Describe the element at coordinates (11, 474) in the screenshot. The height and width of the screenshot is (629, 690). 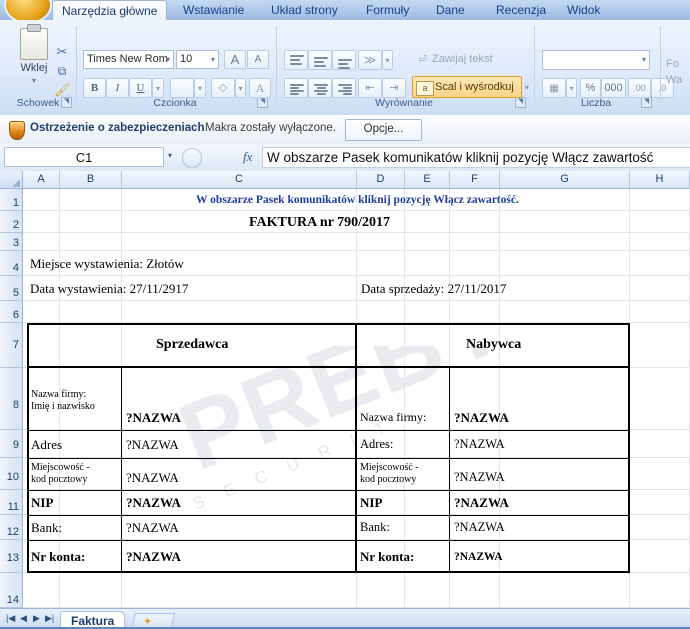
I see `row-header-10: 10` at that location.